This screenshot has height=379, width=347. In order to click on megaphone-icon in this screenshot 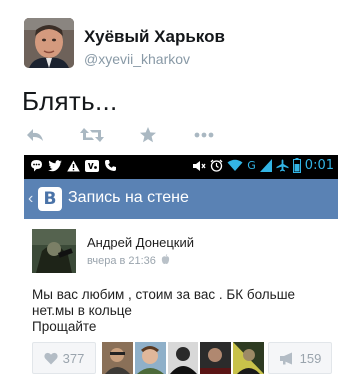, I will do `click(285, 358)`.